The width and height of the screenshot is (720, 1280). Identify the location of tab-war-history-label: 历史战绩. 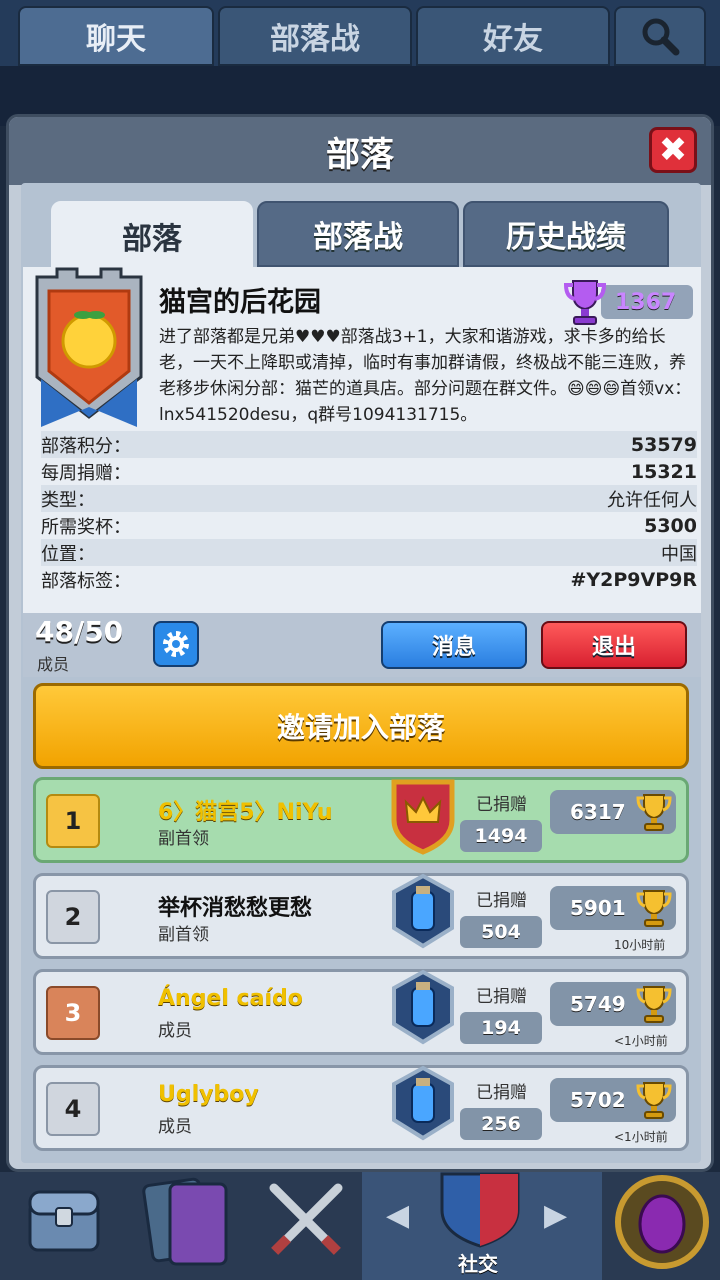
(566, 237).